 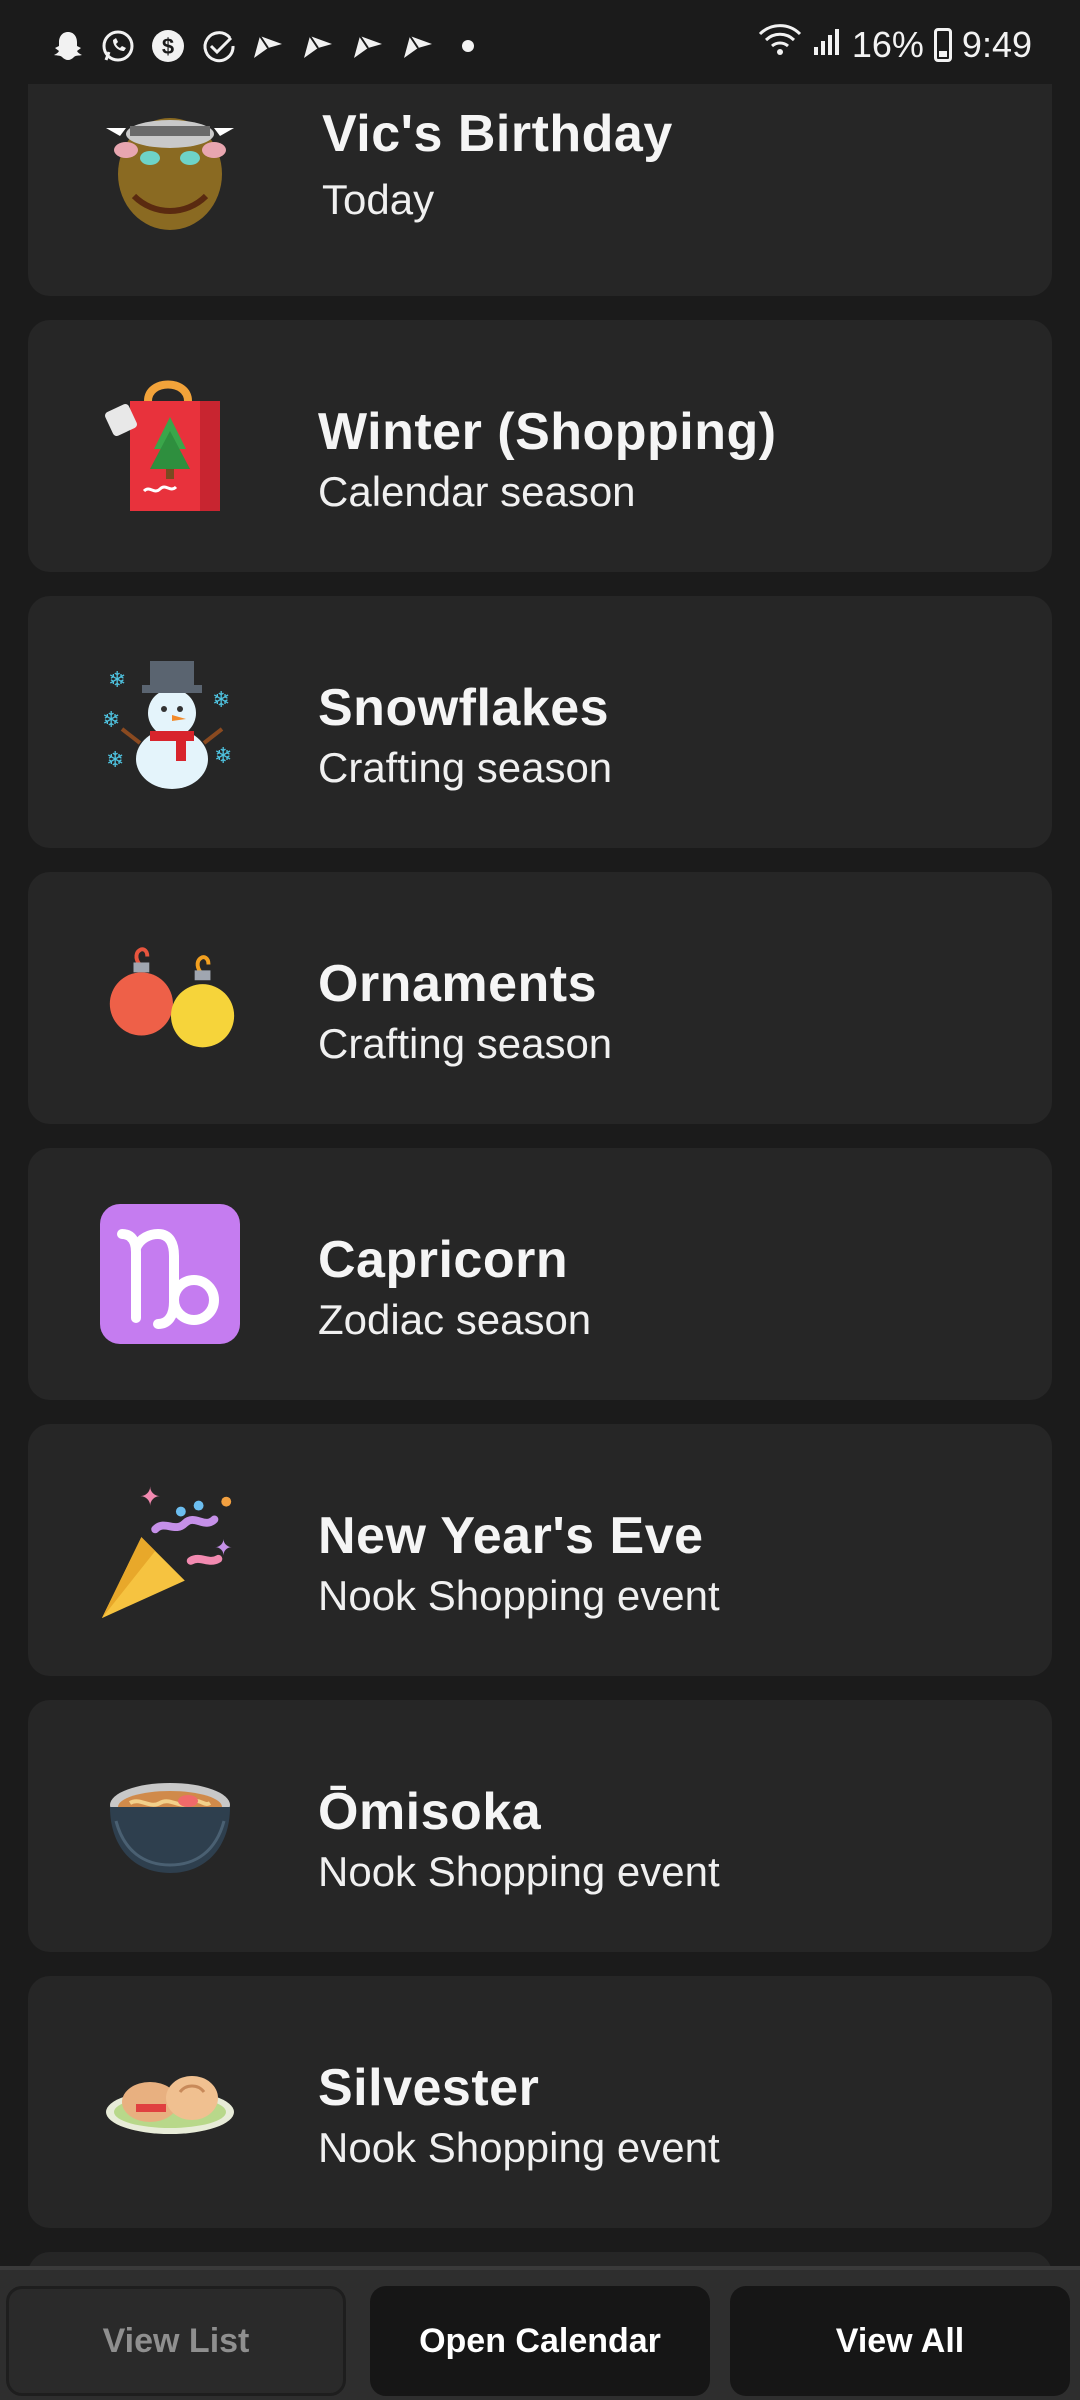 What do you see at coordinates (378, 199) in the screenshot?
I see `event-subtitle: Today` at bounding box center [378, 199].